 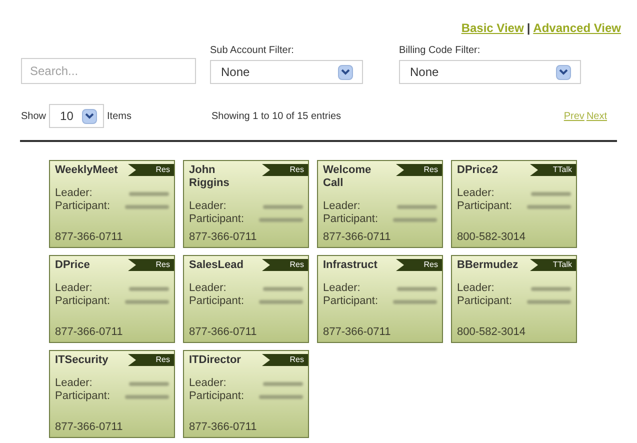 What do you see at coordinates (112, 394) in the screenshot?
I see `conference-card: ITSecurity Res Leader: Participant: 877-366-0711` at bounding box center [112, 394].